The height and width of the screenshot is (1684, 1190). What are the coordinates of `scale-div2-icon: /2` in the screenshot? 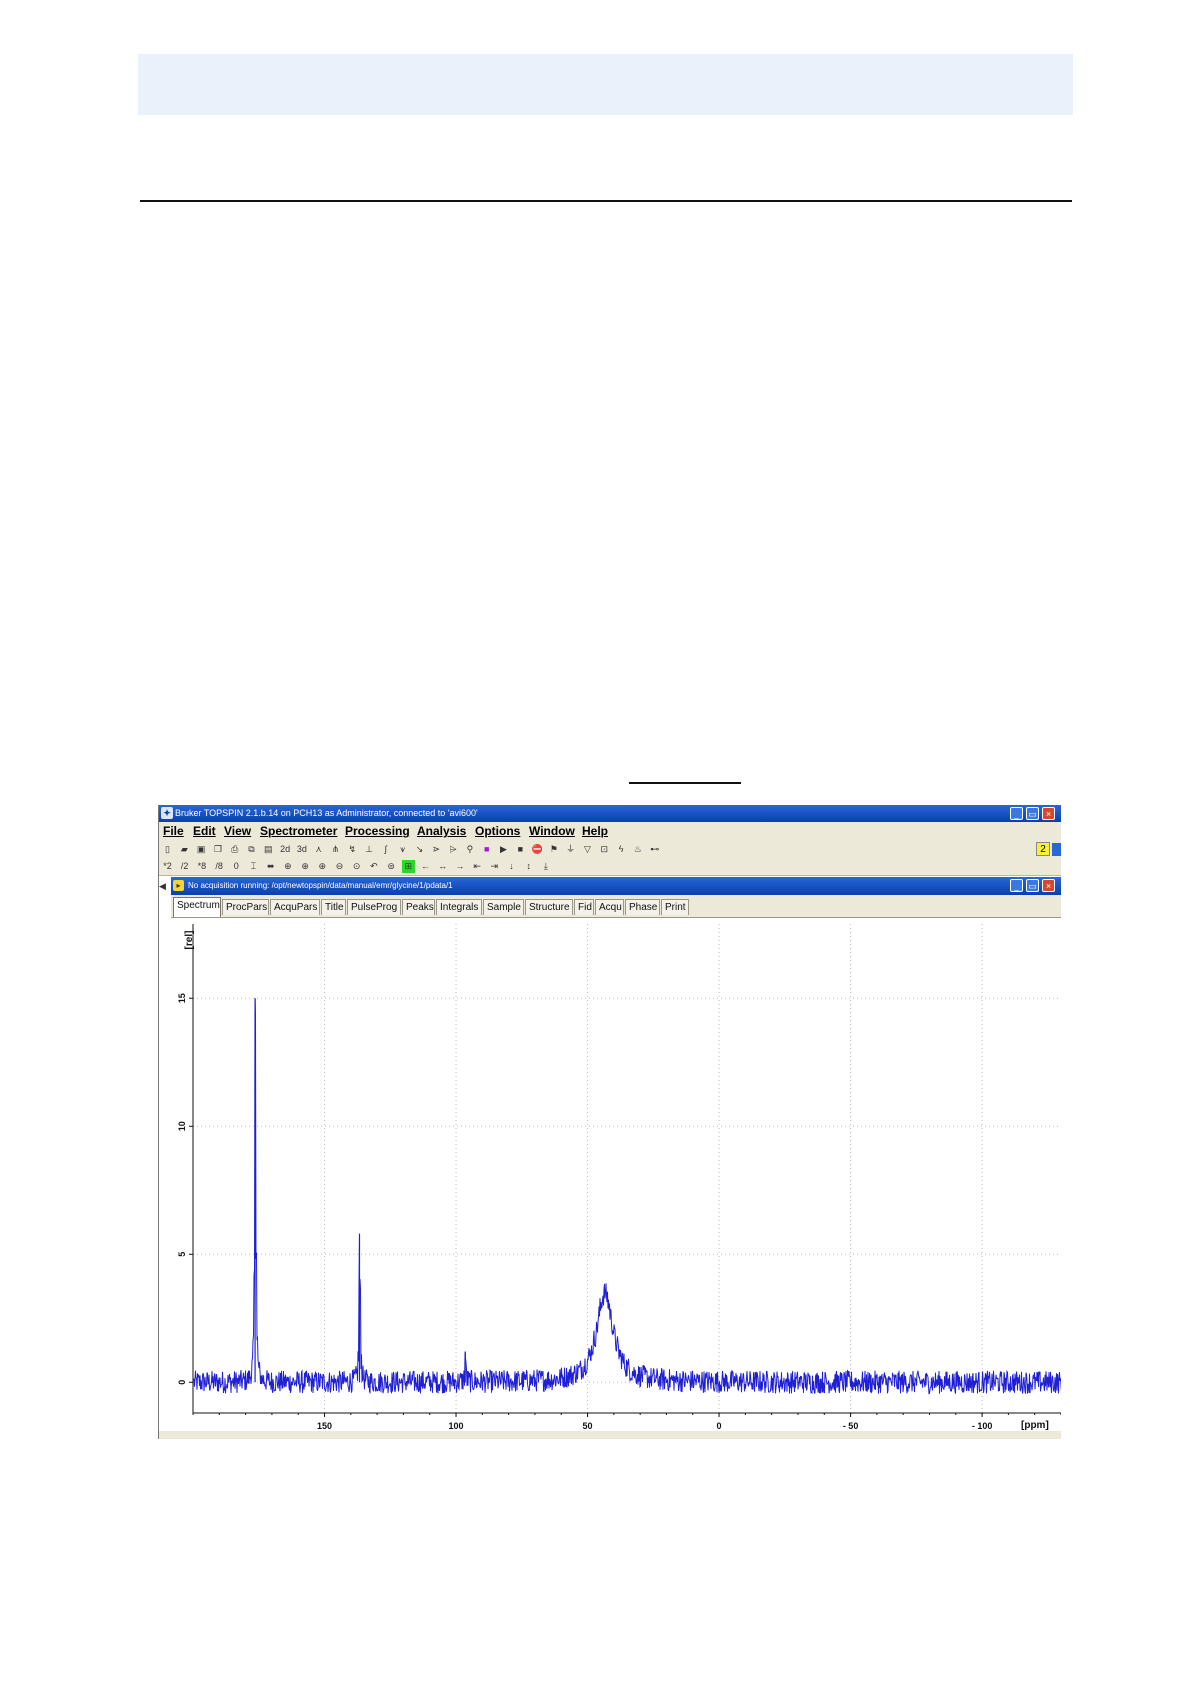 It's located at (184, 866).